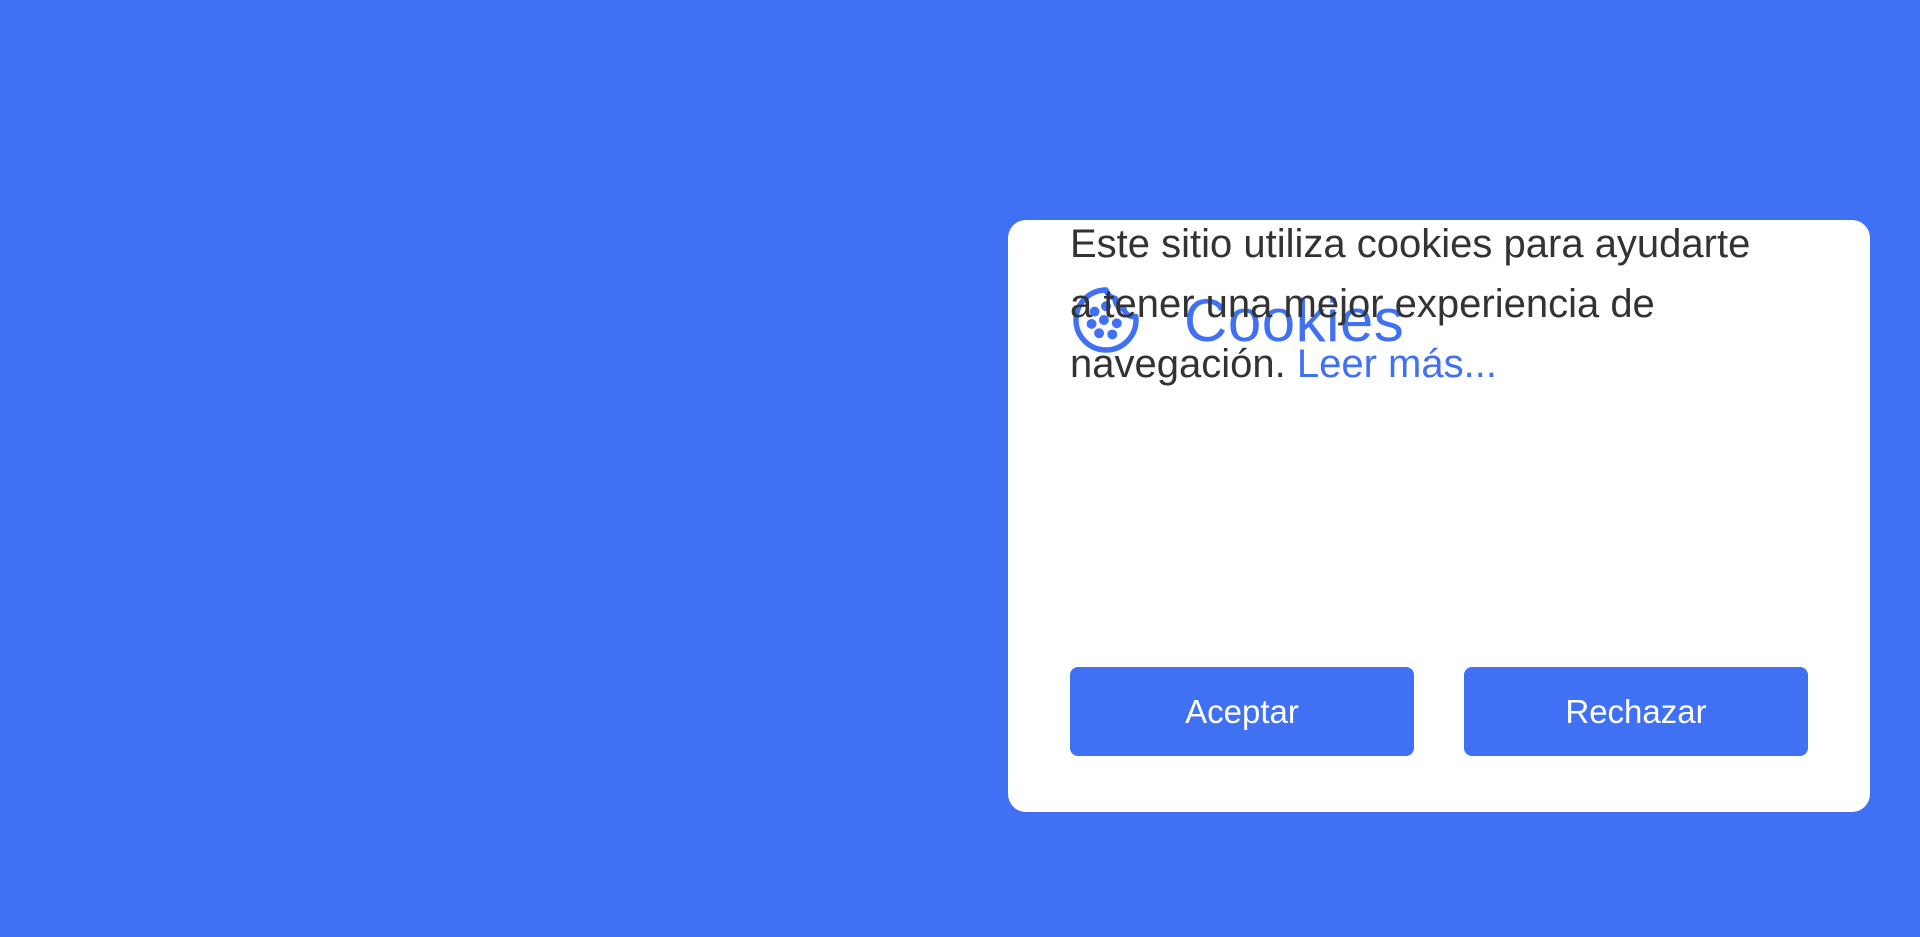 The image size is (1920, 937). I want to click on reject-button: Rechazar, so click(1636, 711).